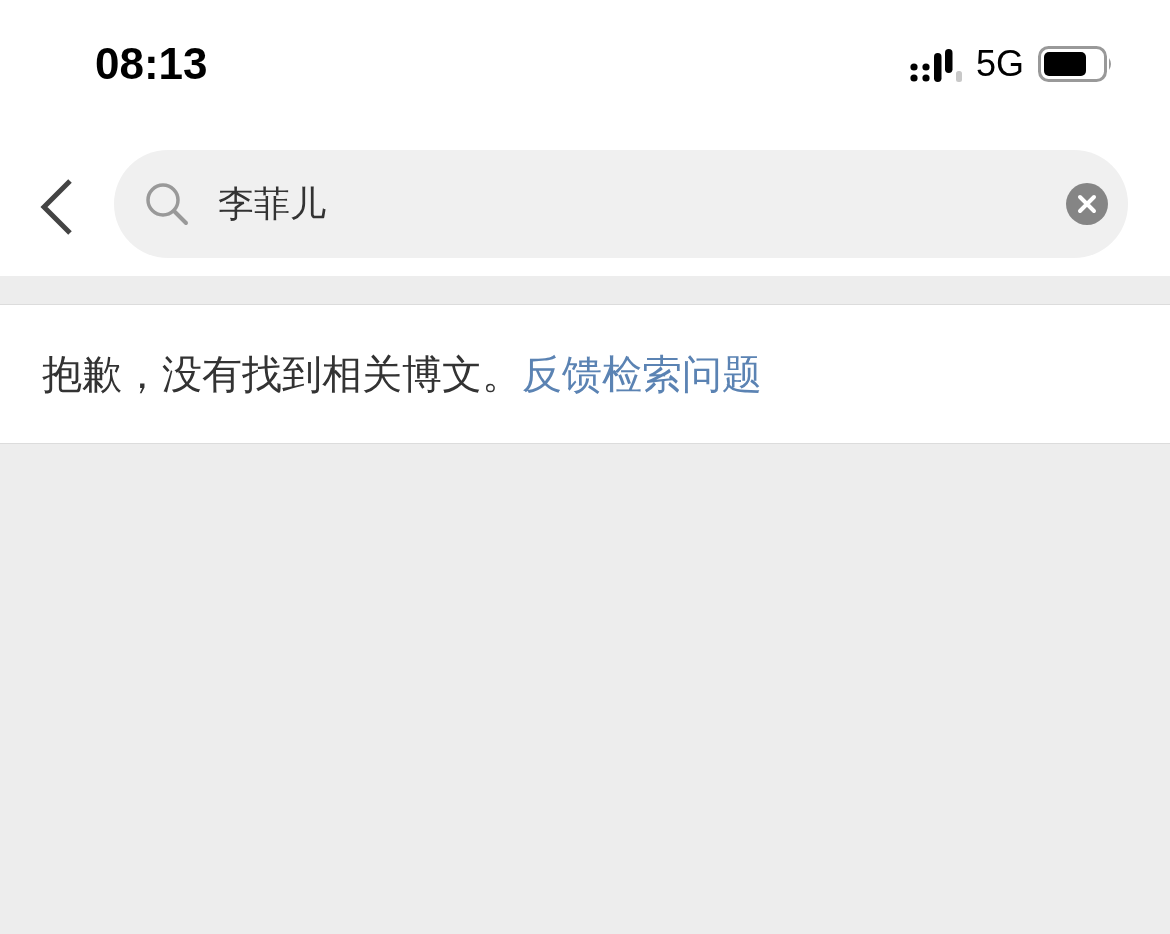  I want to click on feedback-link: 反馈检索问题, so click(642, 374).